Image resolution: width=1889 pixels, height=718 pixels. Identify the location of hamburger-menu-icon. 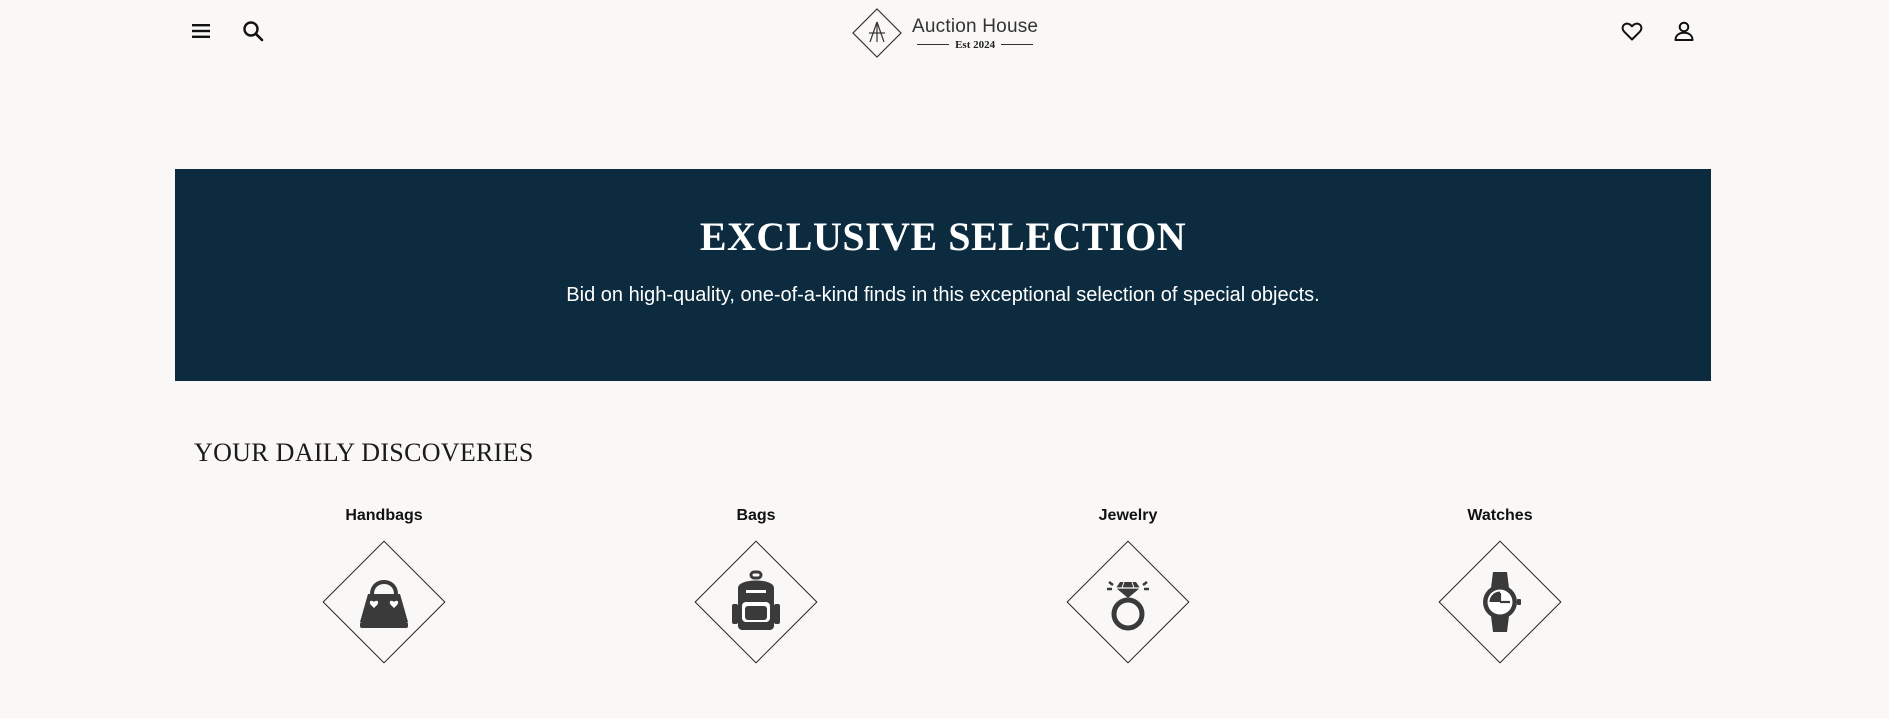
(201, 31).